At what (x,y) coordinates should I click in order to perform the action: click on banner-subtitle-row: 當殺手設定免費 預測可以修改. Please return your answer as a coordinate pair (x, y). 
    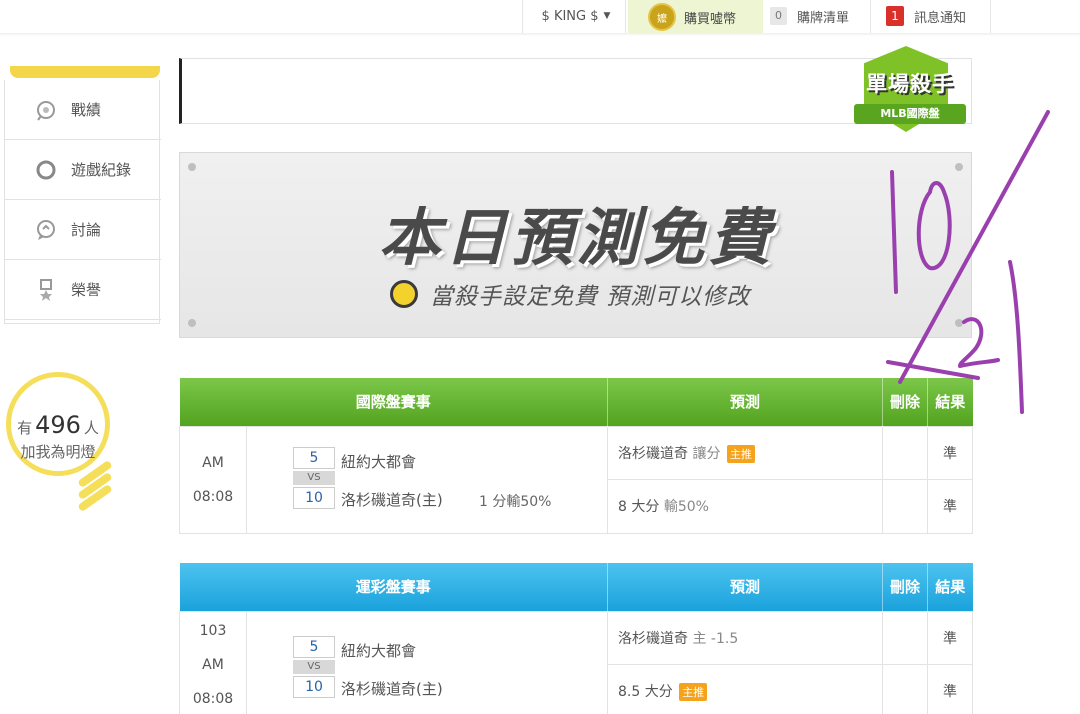
    Looking at the image, I should click on (570, 294).